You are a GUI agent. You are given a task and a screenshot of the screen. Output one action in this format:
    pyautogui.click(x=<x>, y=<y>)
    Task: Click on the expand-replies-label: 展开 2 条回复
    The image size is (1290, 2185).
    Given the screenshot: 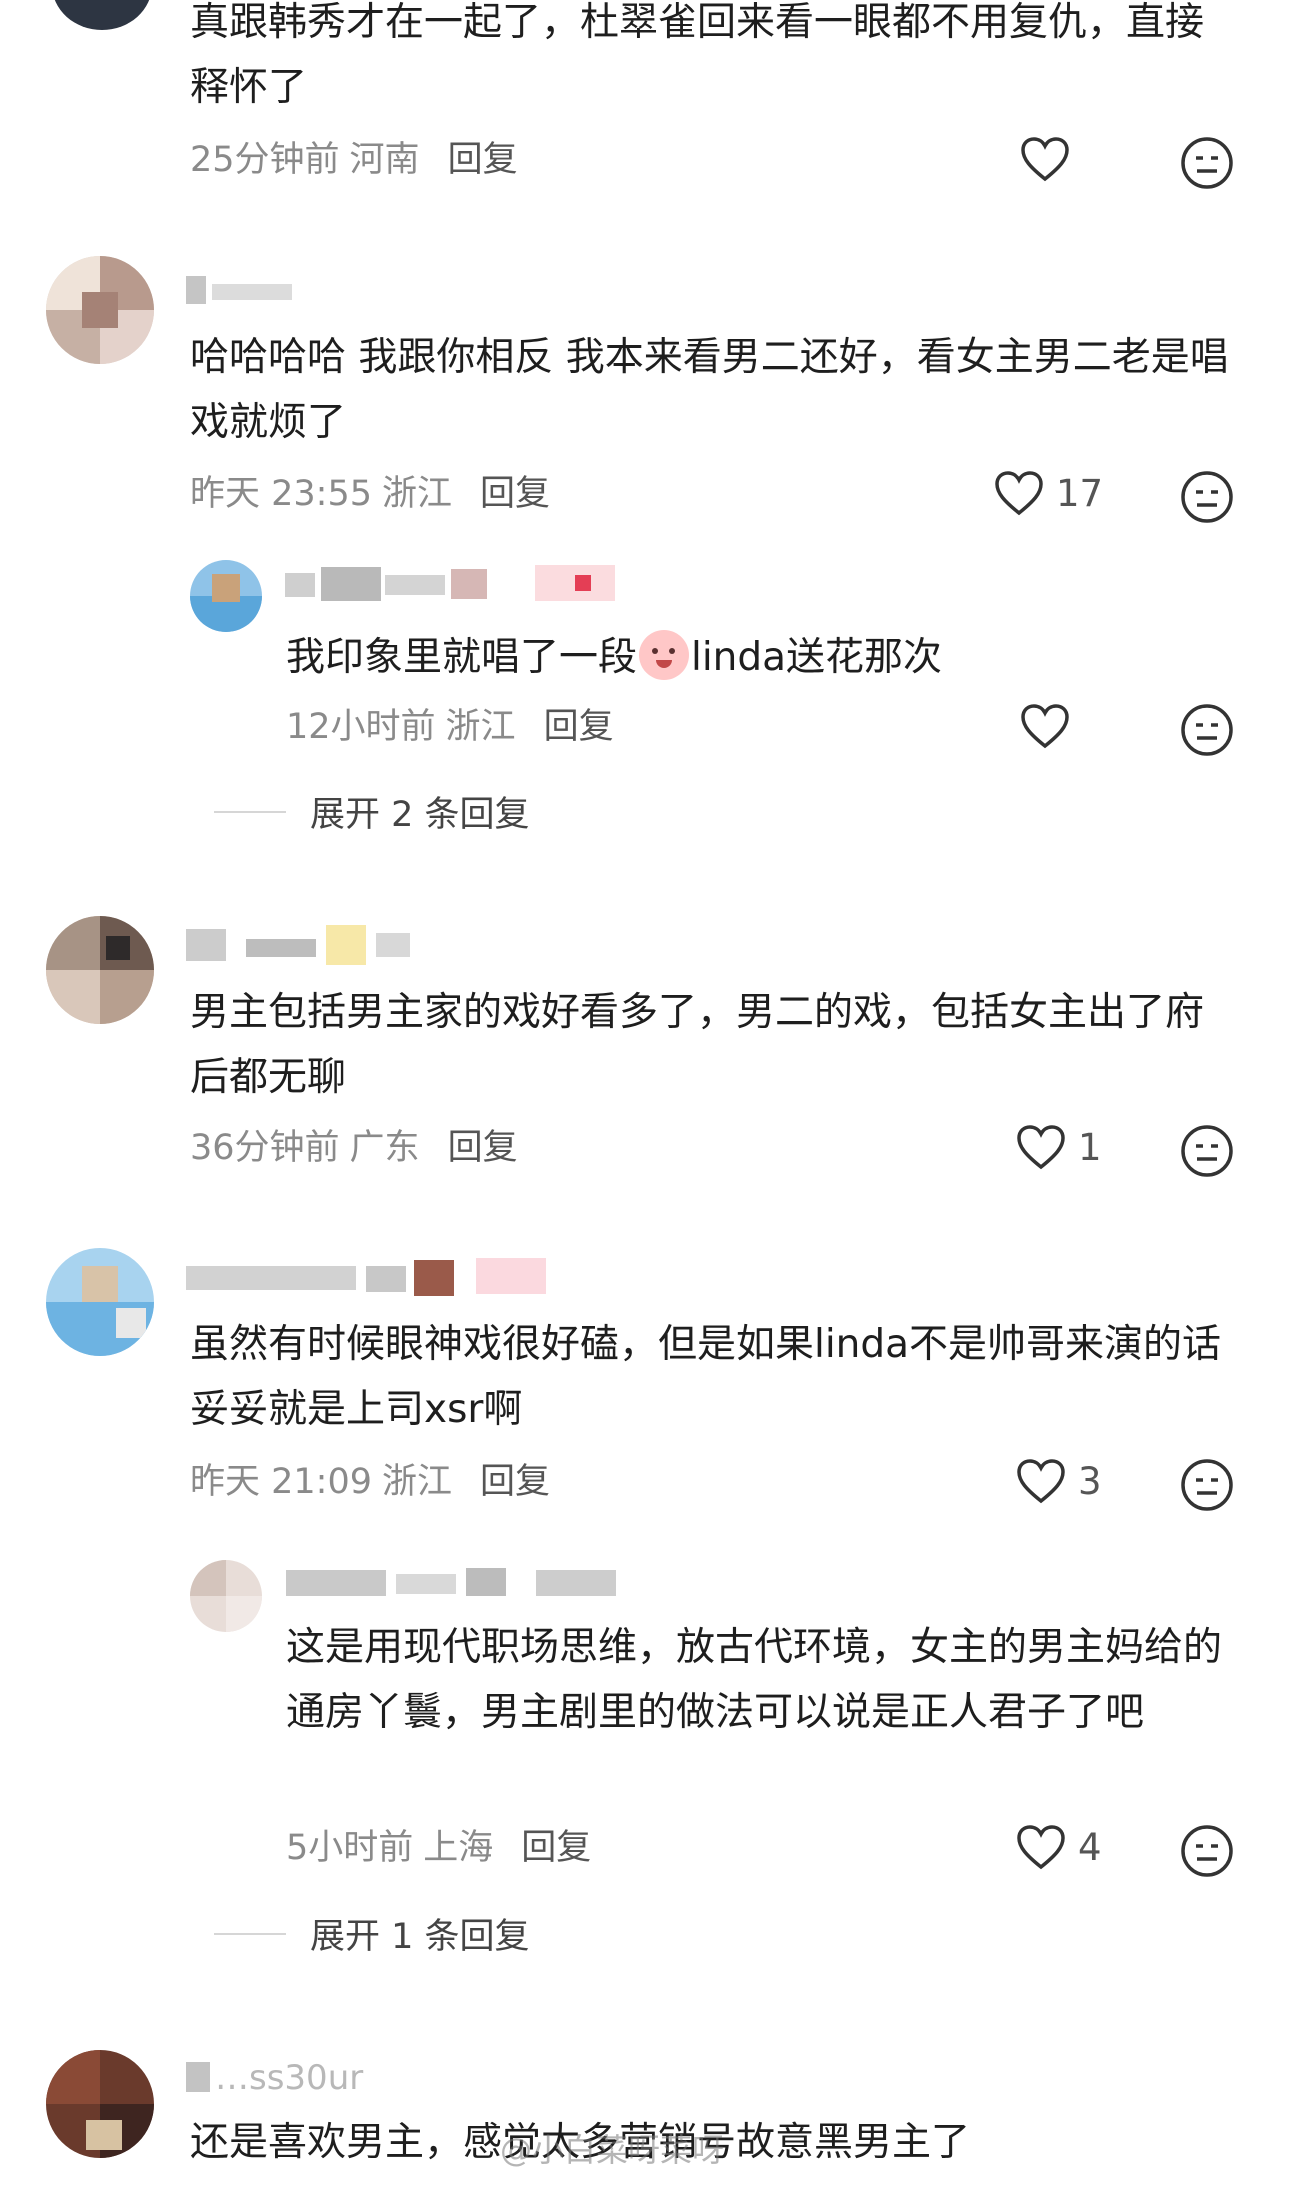 What is the action you would take?
    pyautogui.click(x=420, y=815)
    